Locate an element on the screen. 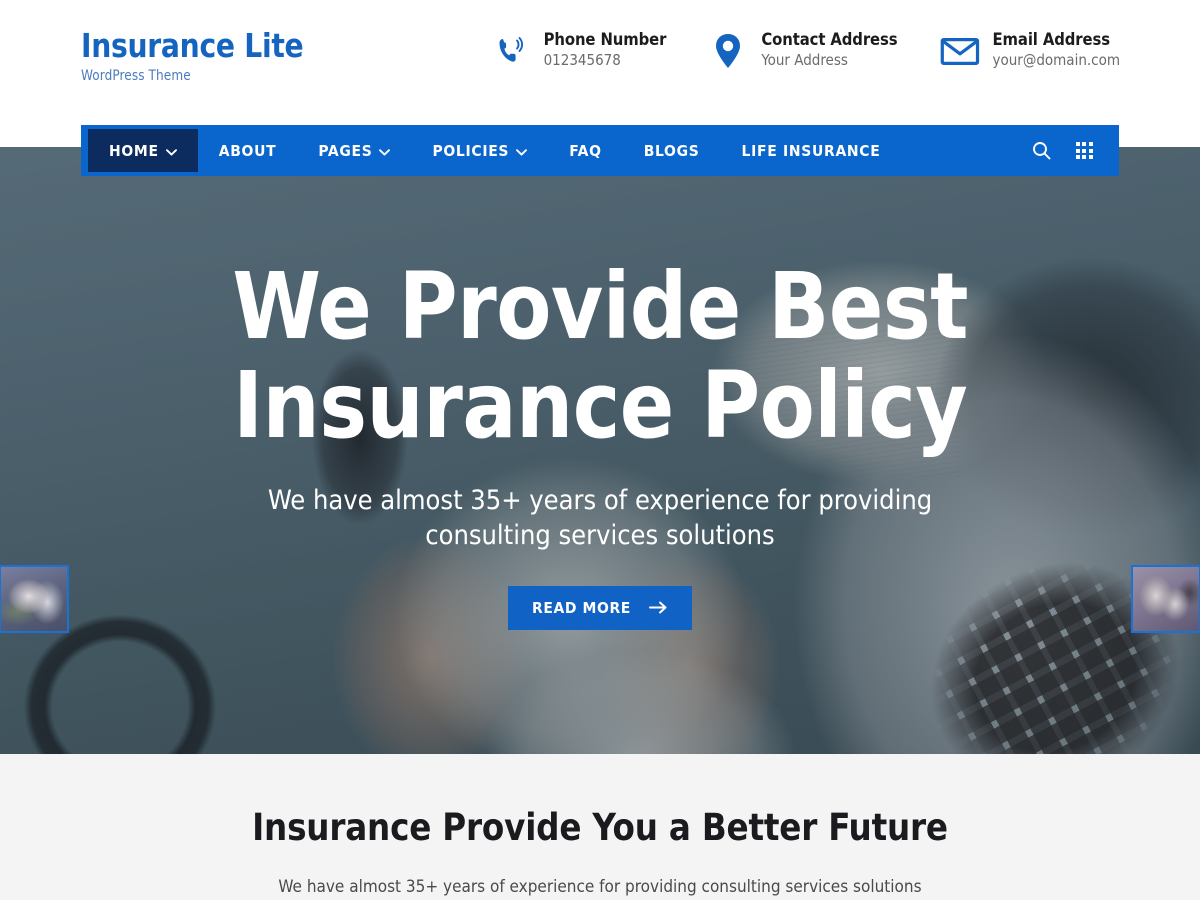 The width and height of the screenshot is (1200, 900). slider-thumbnail-next-image is located at coordinates (1166, 599).